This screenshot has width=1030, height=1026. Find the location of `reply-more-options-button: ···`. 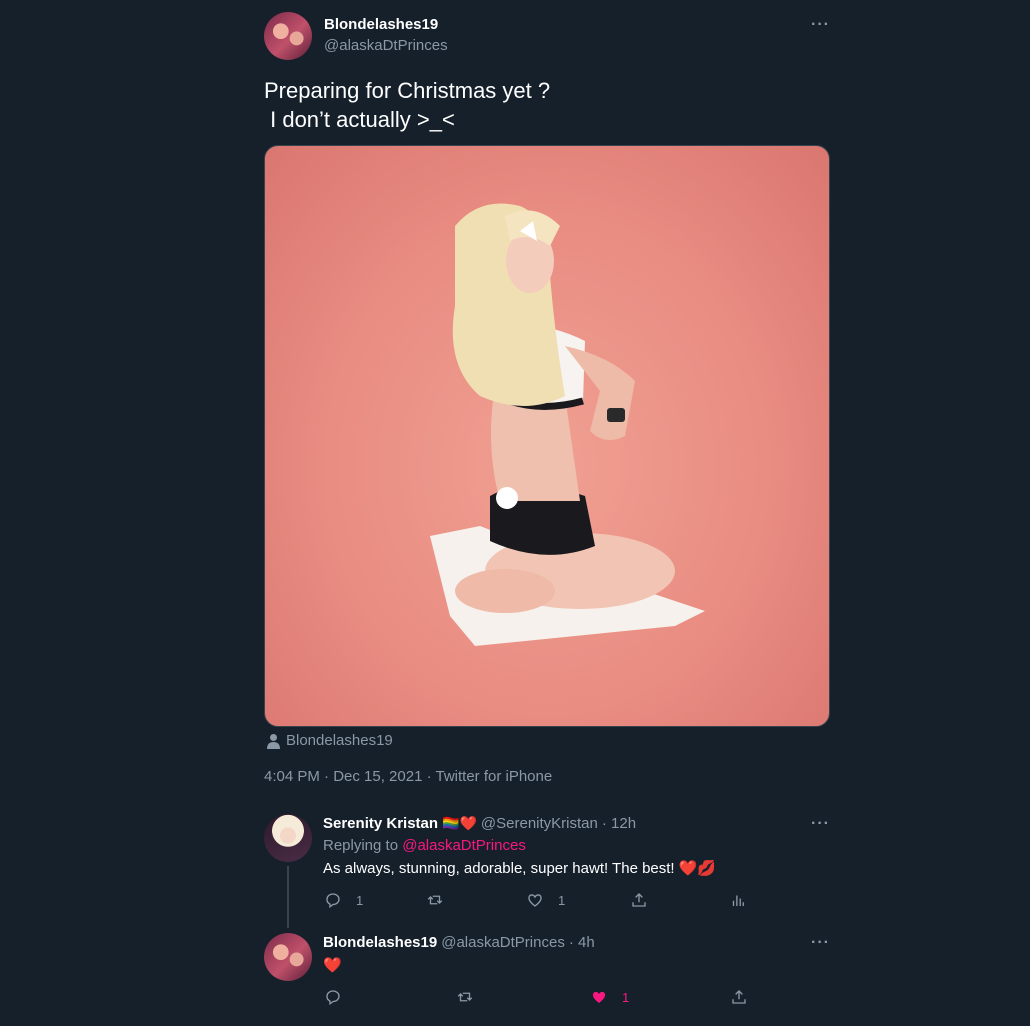

reply-more-options-button: ··· is located at coordinates (820, 824).